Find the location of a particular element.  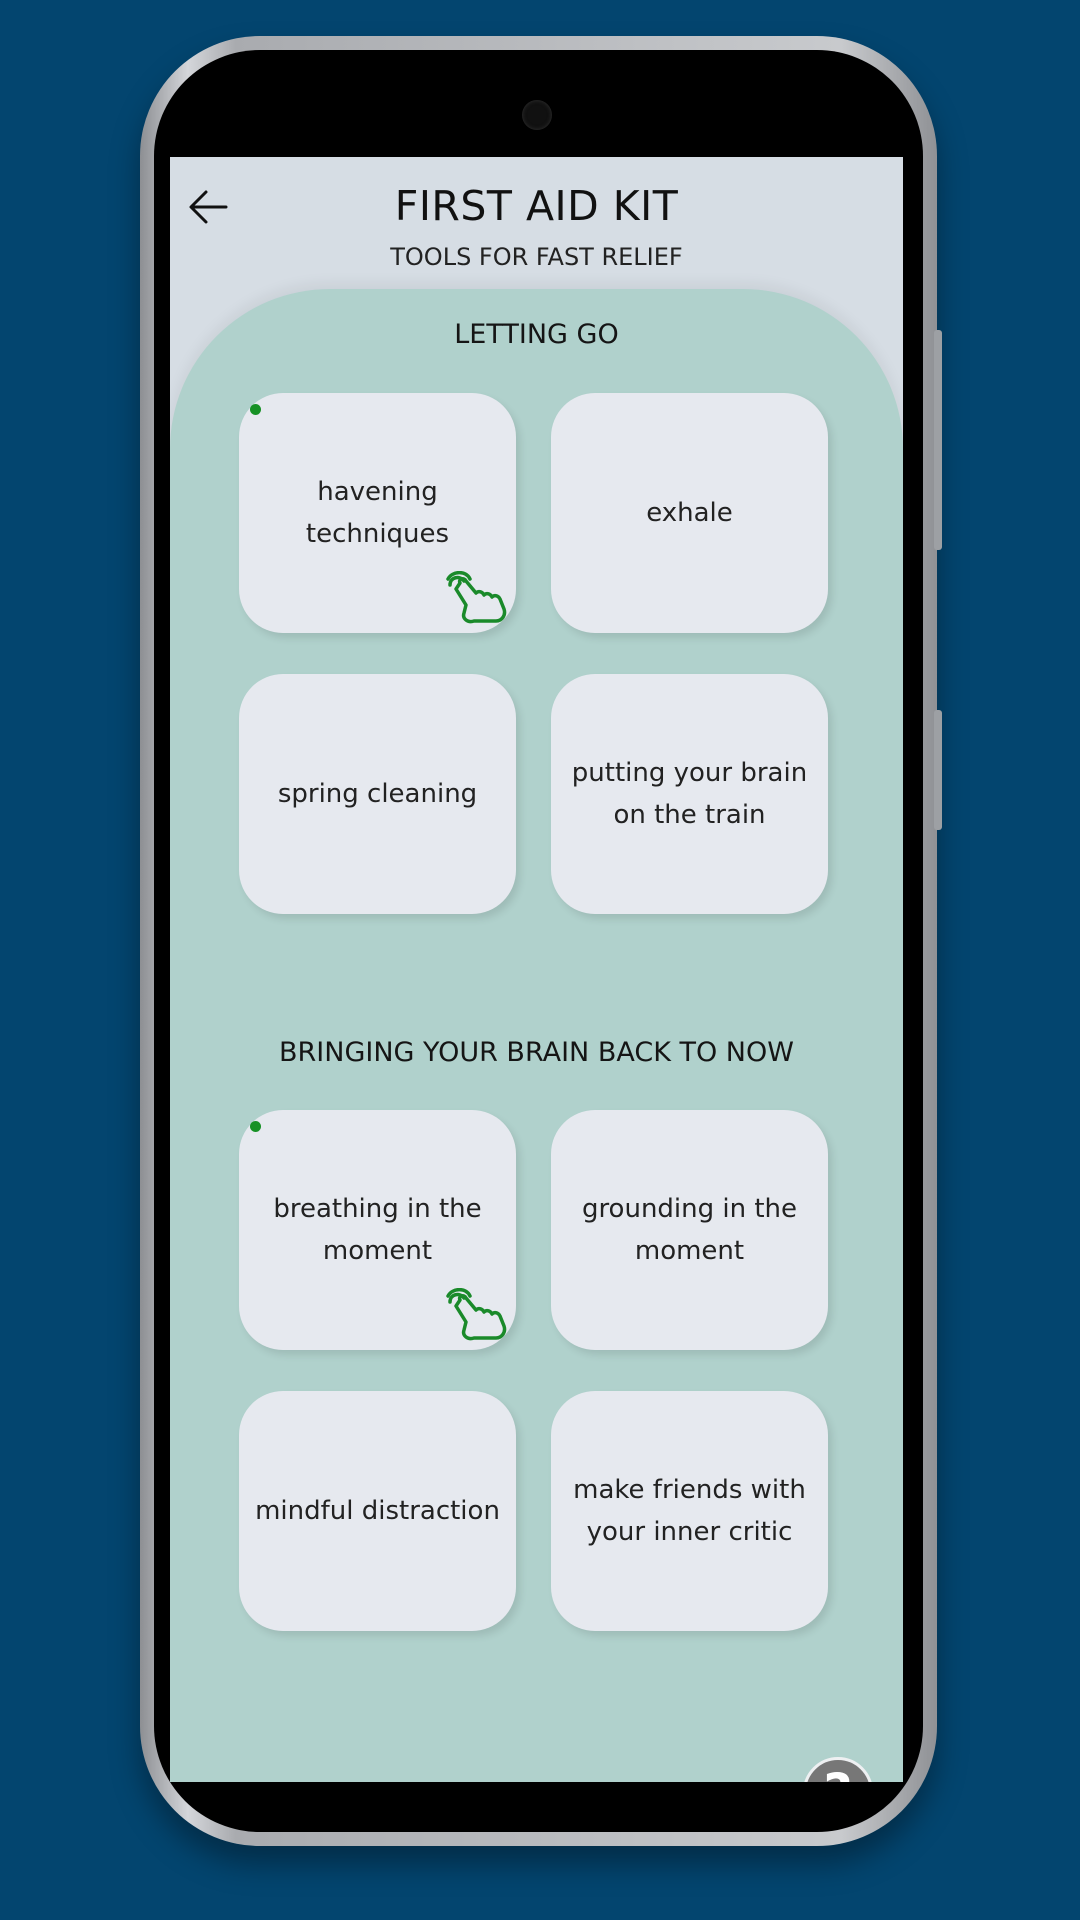

tool-label: breathing in the moment is located at coordinates (377, 1230).